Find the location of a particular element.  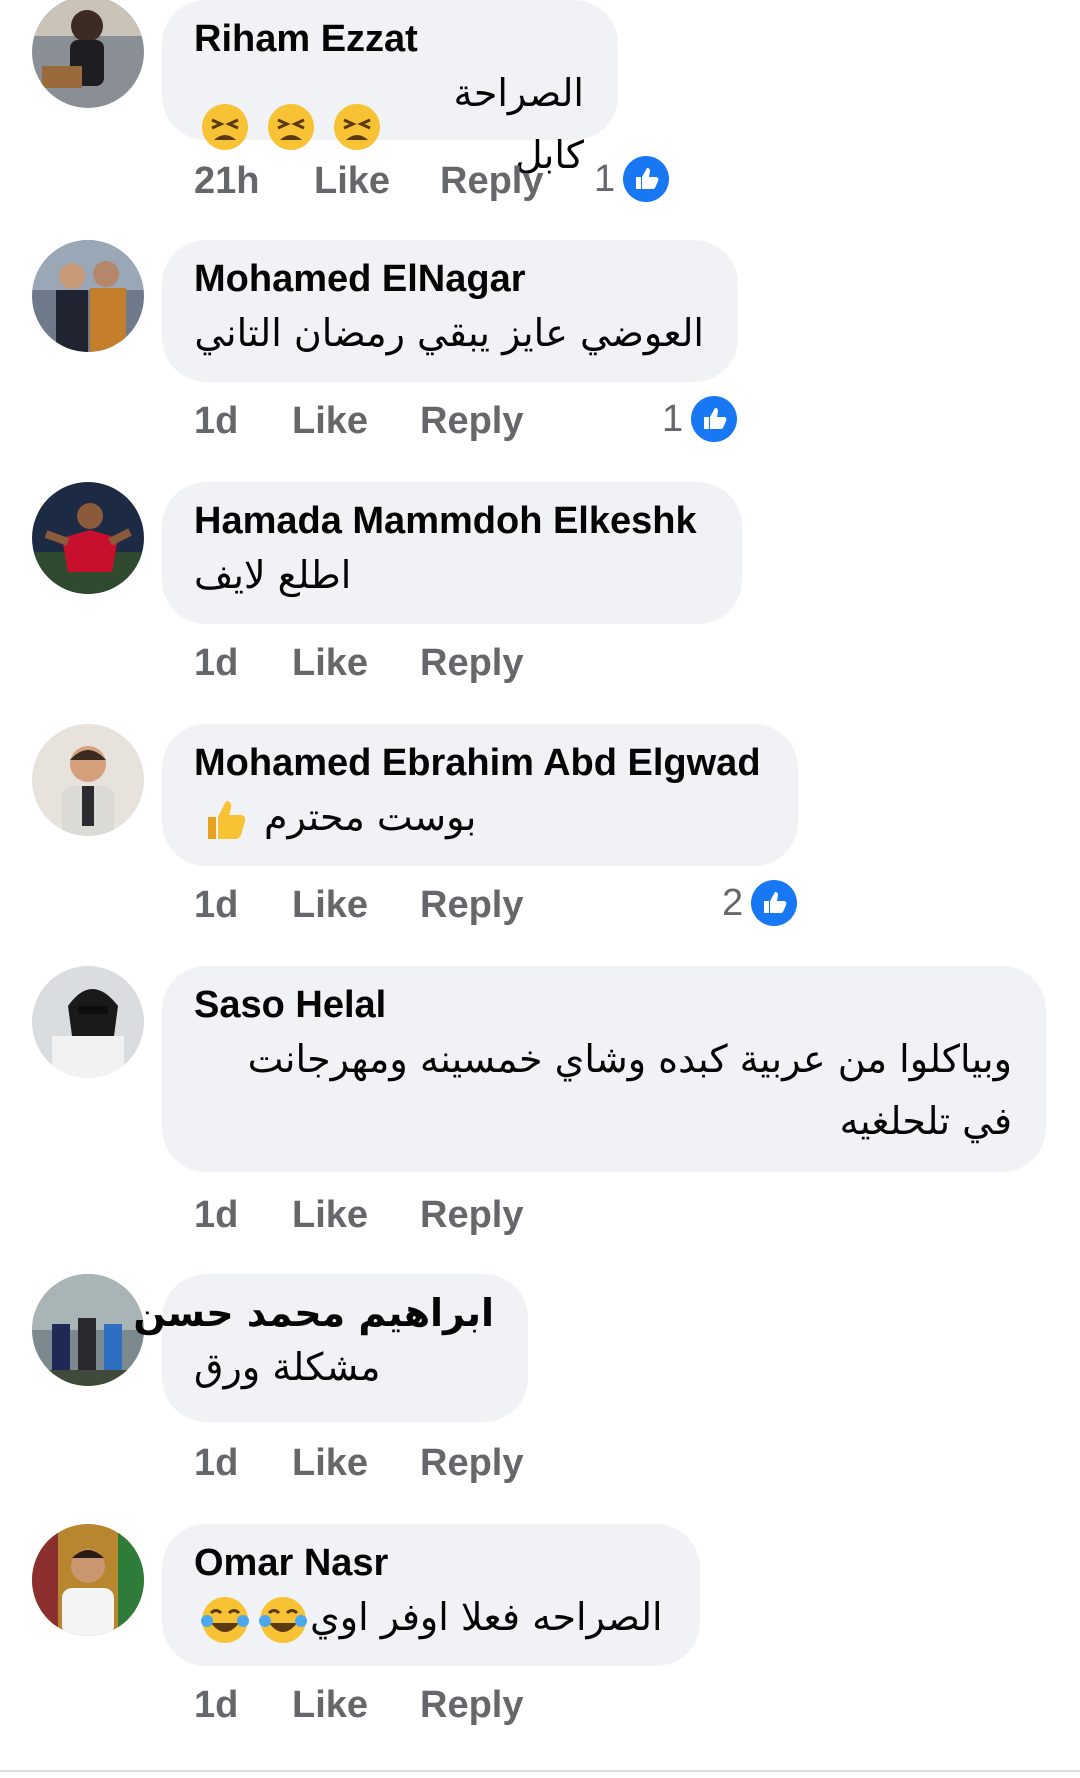

comment-bubble: Mohamed Ebrahim Abd Elgwad بوست محترم is located at coordinates (480, 795).